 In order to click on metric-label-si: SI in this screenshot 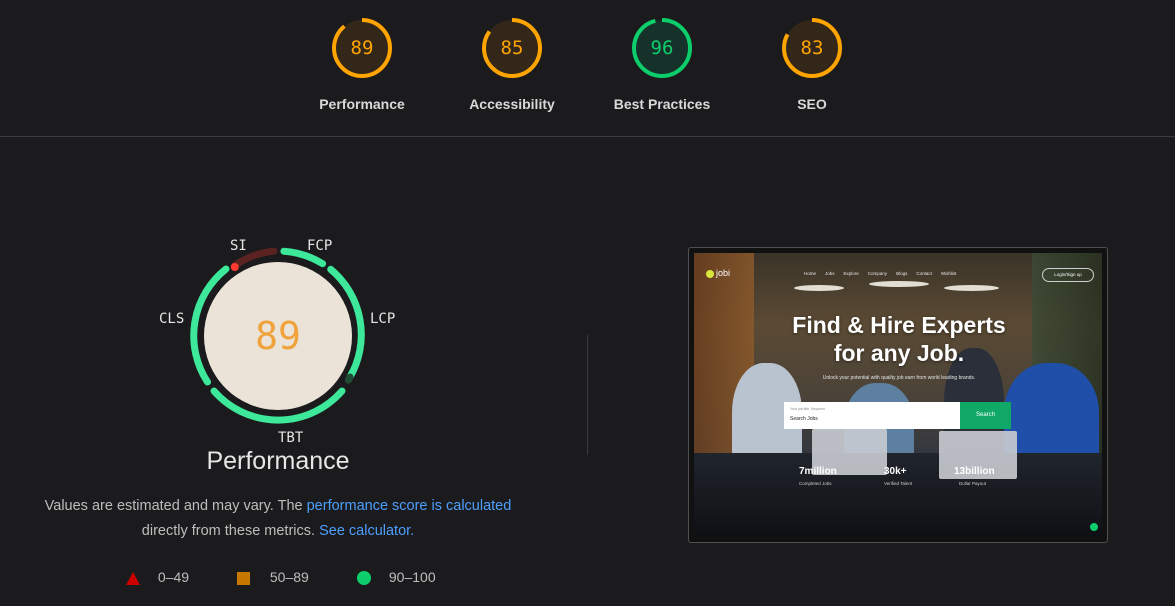, I will do `click(238, 246)`.